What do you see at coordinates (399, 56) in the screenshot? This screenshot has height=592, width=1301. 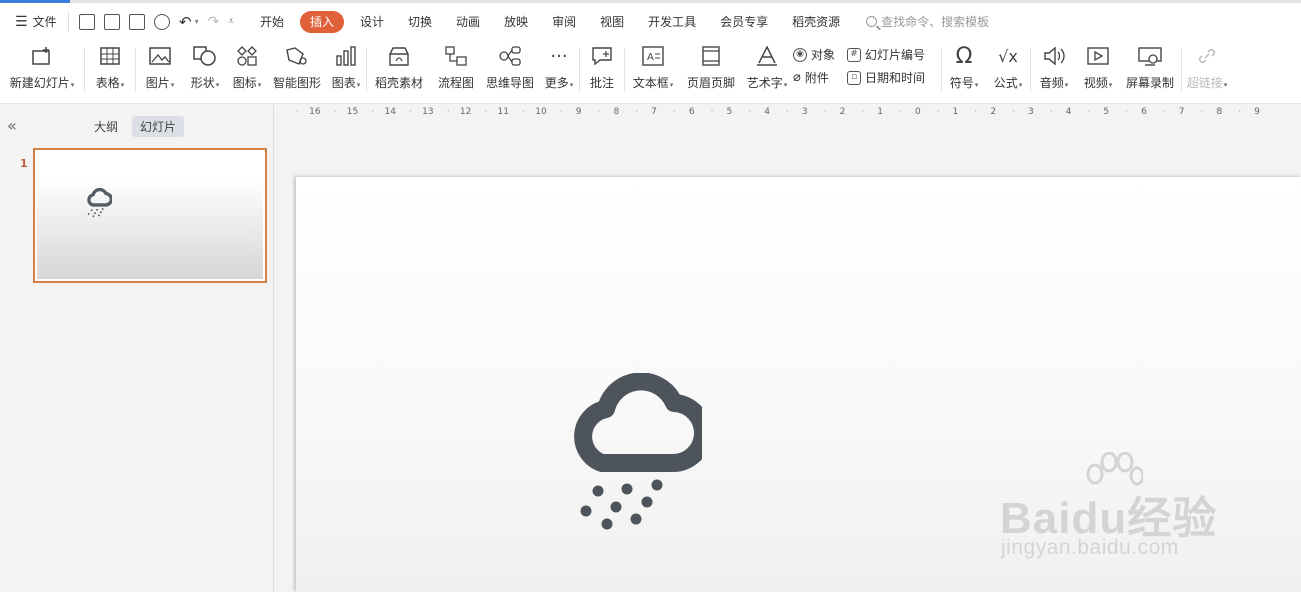 I see `docer-material-icon` at bounding box center [399, 56].